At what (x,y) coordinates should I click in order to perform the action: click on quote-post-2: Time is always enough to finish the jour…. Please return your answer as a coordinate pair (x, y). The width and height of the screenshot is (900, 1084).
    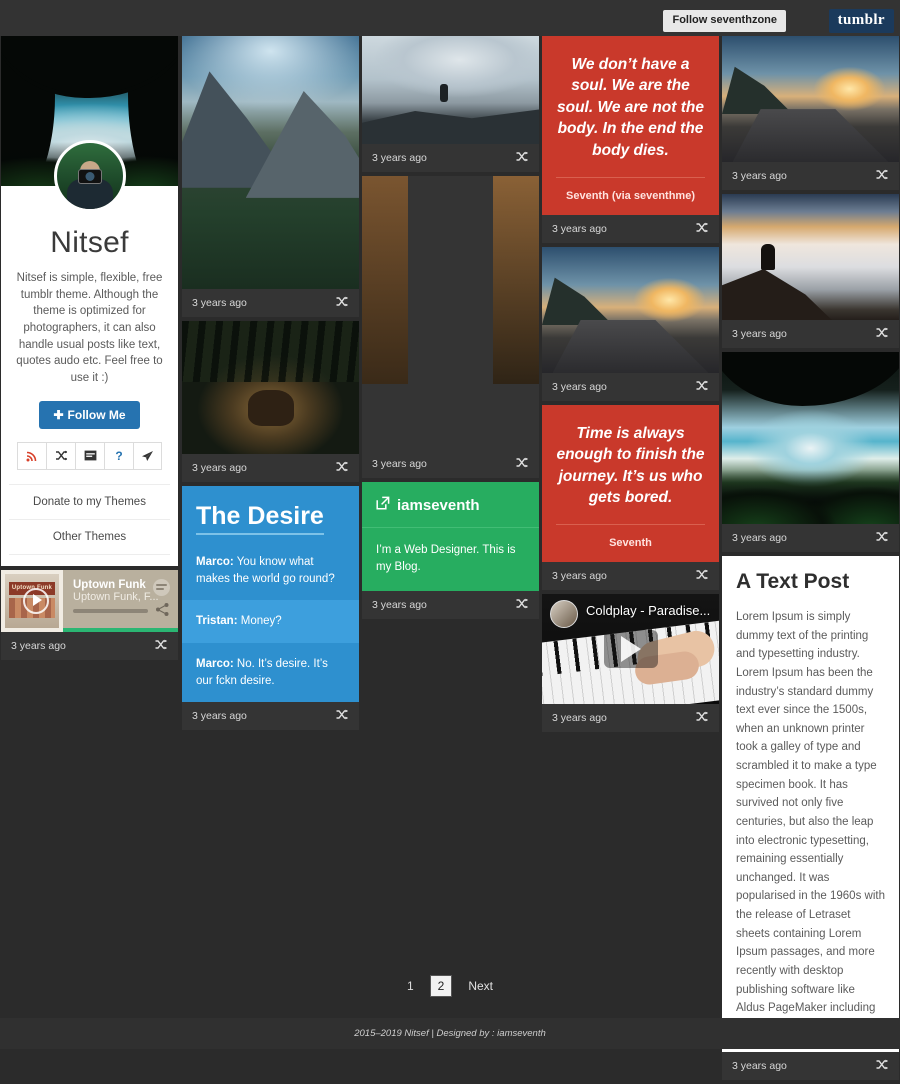
    Looking at the image, I should click on (630, 497).